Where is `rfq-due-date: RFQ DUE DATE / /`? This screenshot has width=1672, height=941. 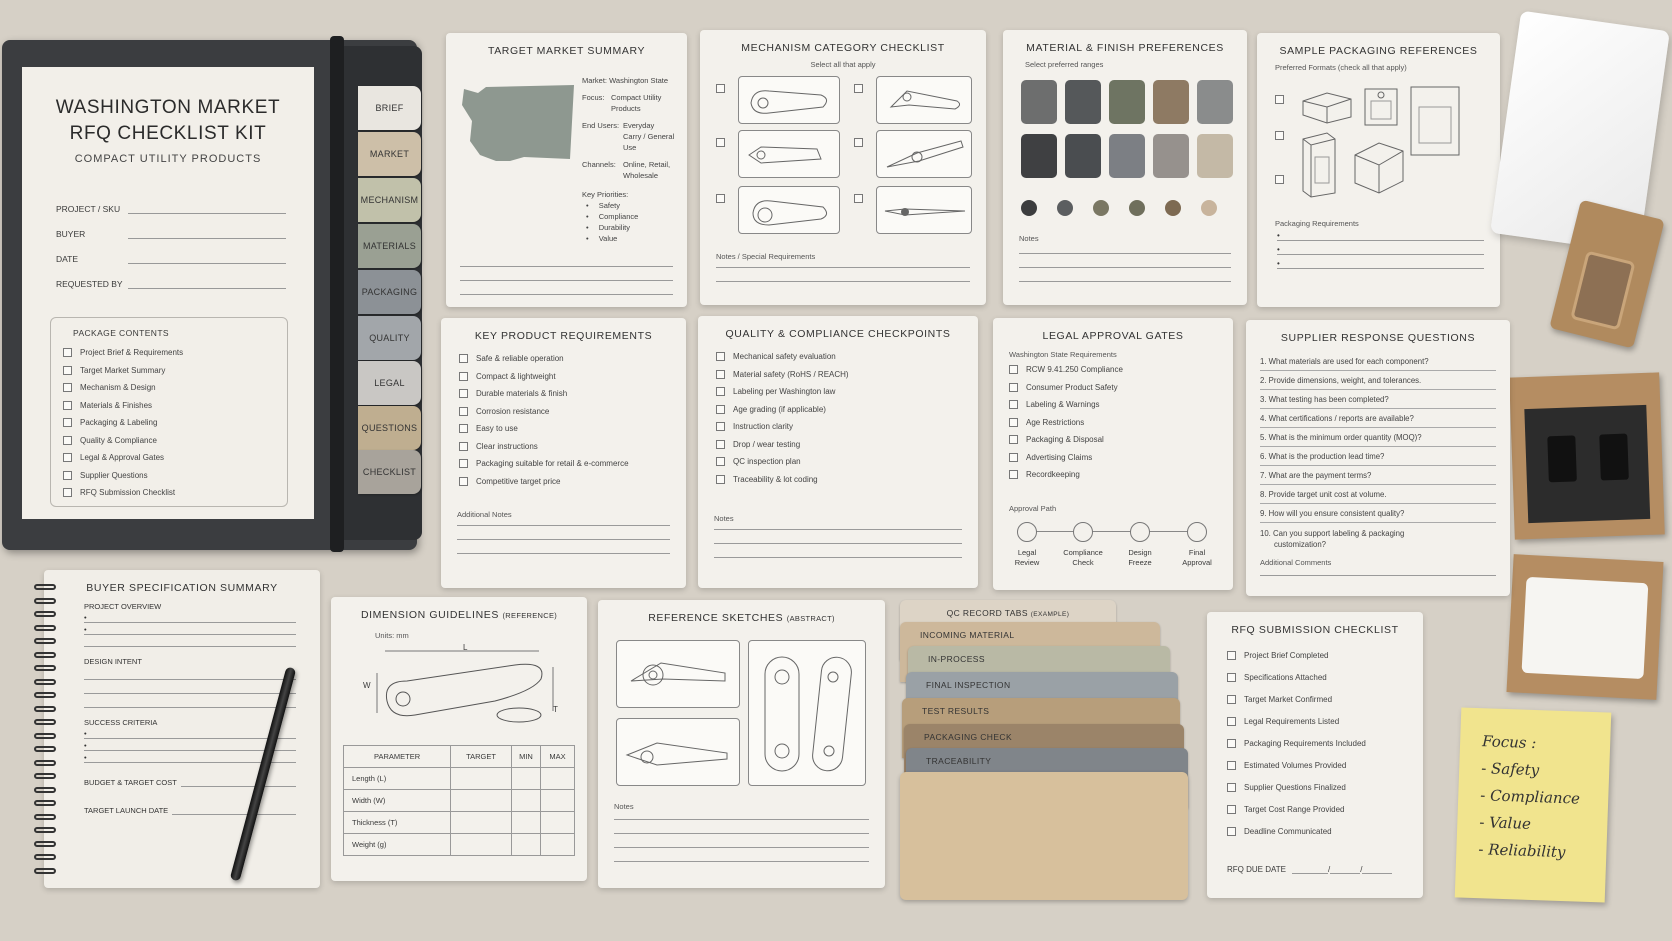 rfq-due-date: RFQ DUE DATE / / is located at coordinates (1317, 869).